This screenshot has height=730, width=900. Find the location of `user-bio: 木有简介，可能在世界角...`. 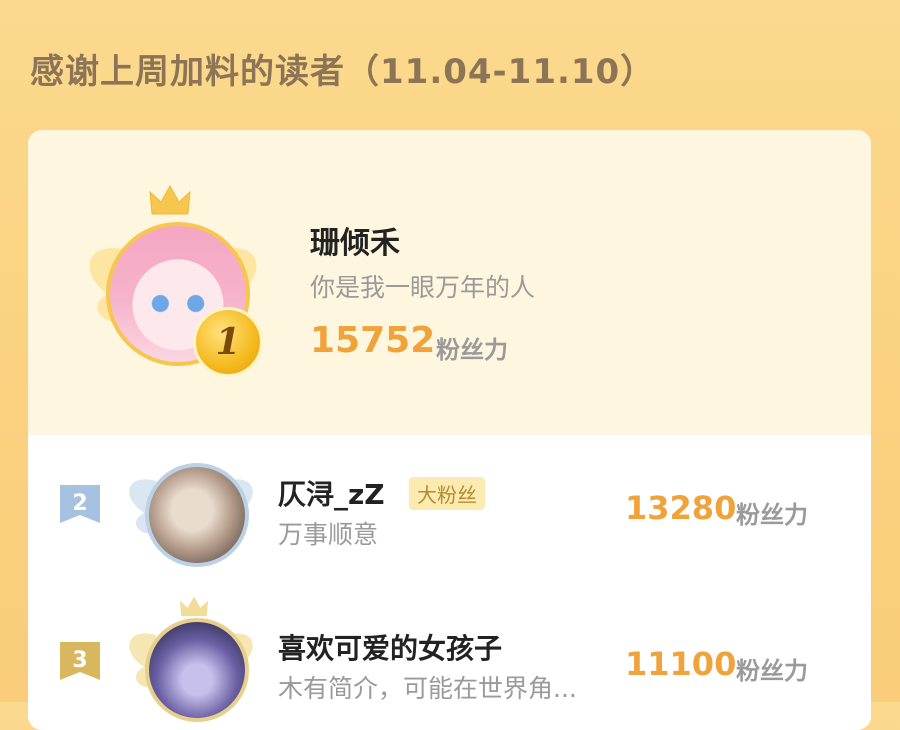

user-bio: 木有简介，可能在世界角... is located at coordinates (427, 688).